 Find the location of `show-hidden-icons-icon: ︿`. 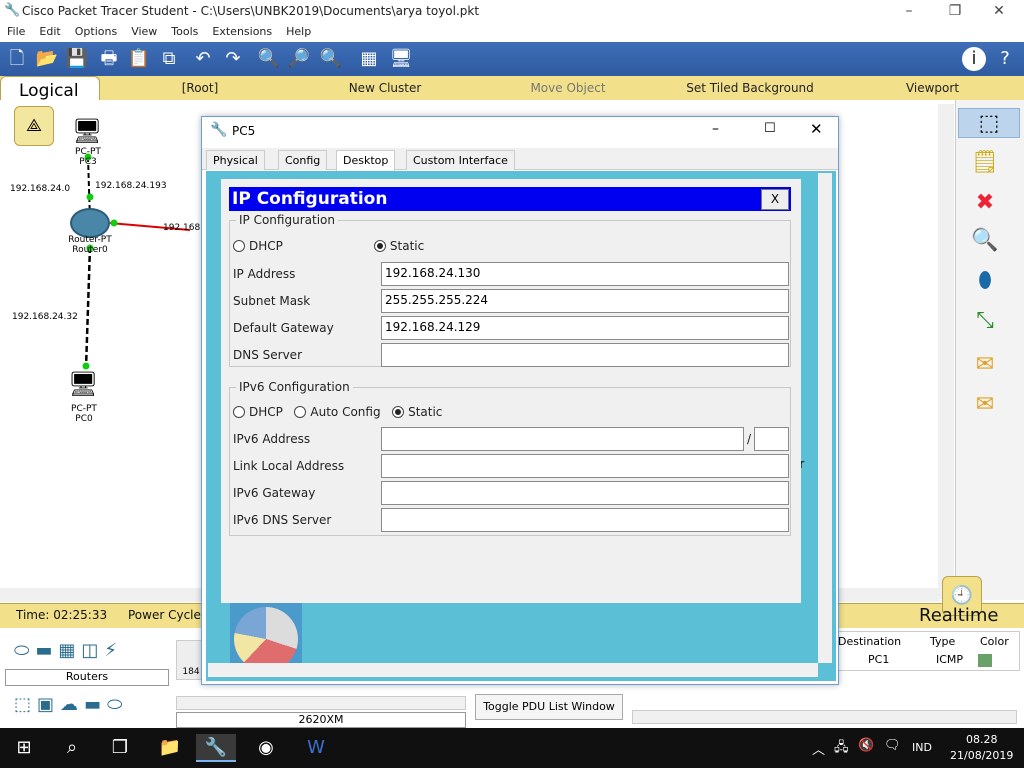

show-hidden-icons-icon: ︿ is located at coordinates (818, 748).